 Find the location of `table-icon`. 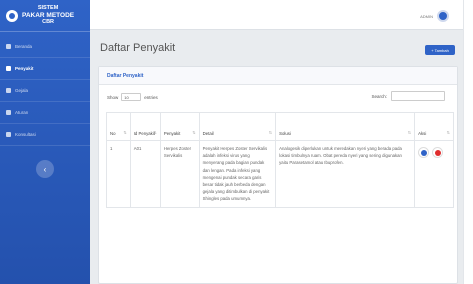

table-icon is located at coordinates (8, 68).